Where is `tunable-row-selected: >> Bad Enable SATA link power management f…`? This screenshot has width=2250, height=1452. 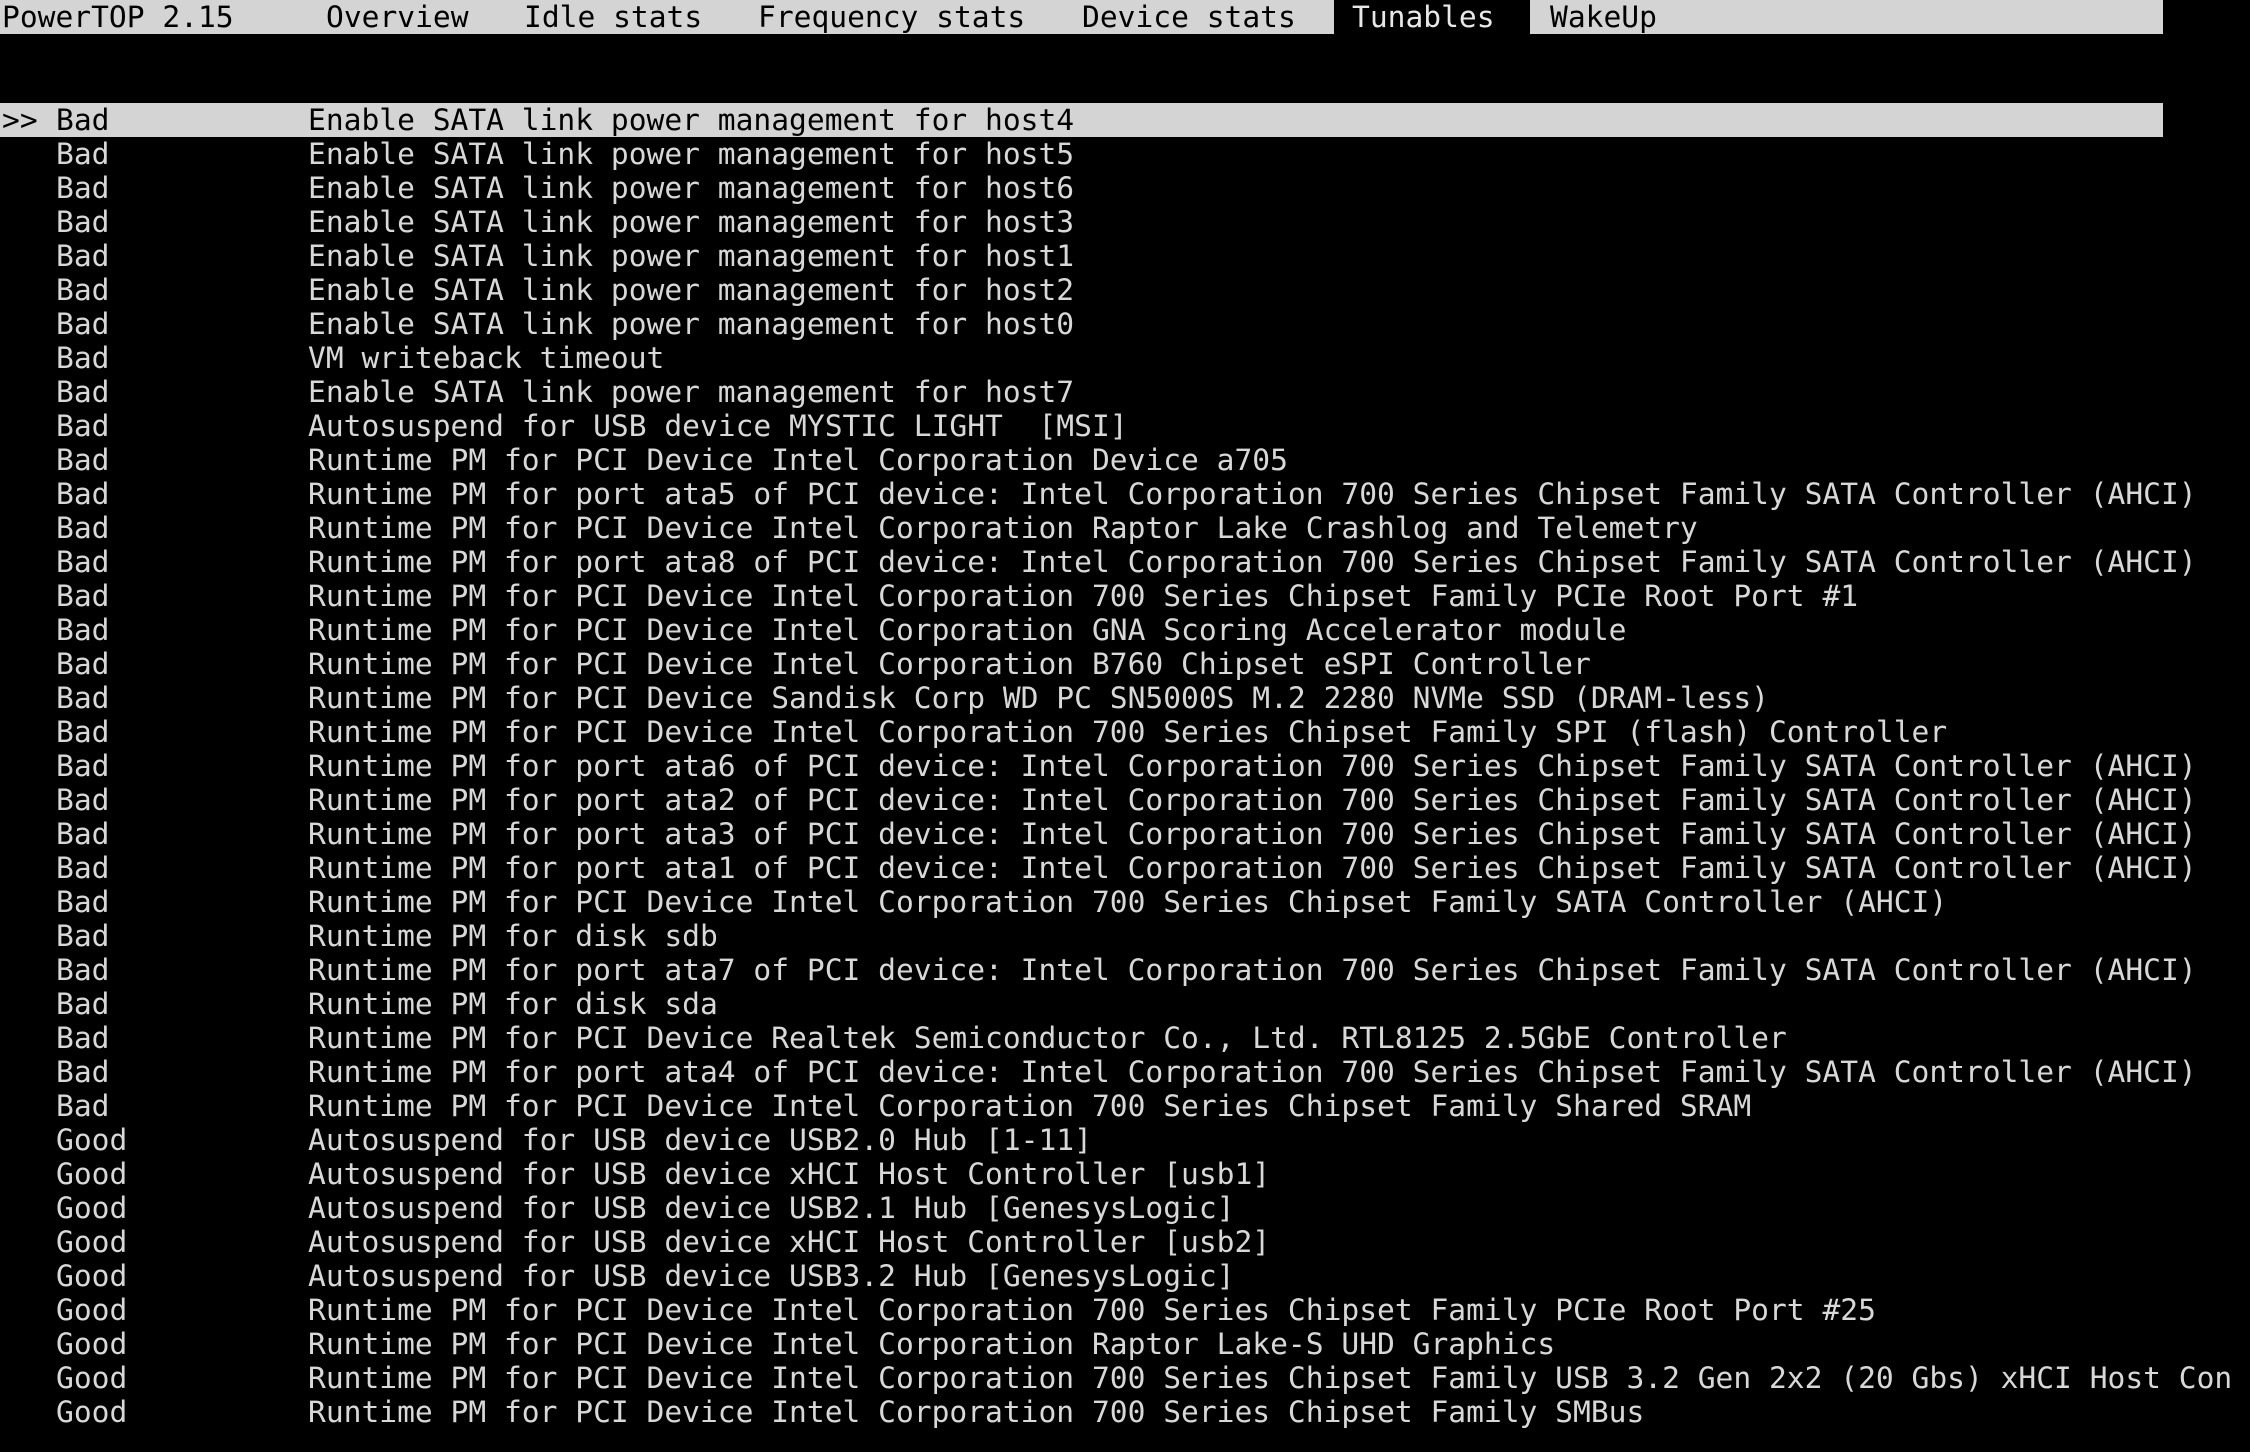
tunable-row-selected: >> Bad Enable SATA link power management f… is located at coordinates (1081, 120).